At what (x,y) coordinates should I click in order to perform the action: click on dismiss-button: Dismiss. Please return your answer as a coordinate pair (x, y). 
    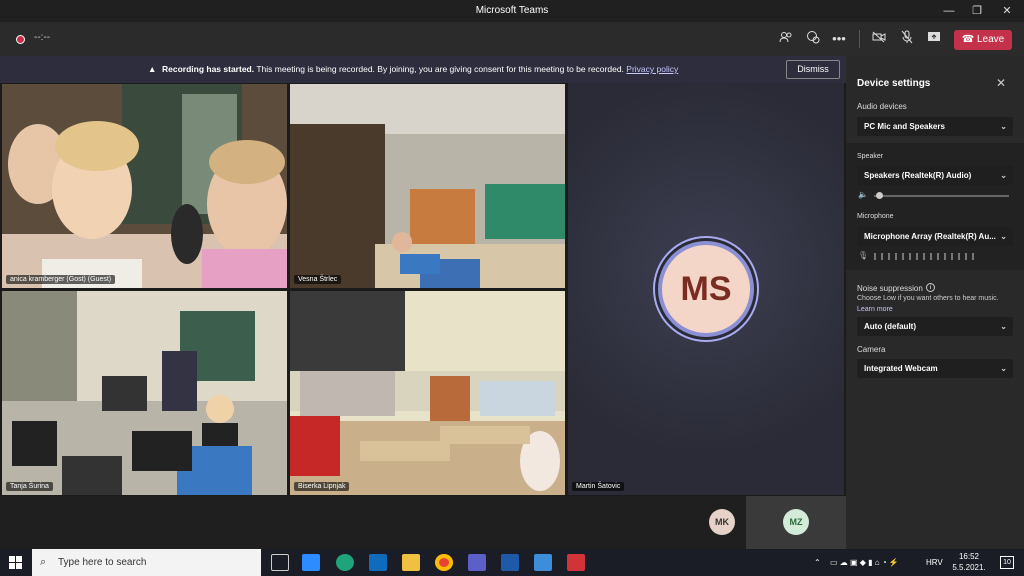
    Looking at the image, I should click on (813, 69).